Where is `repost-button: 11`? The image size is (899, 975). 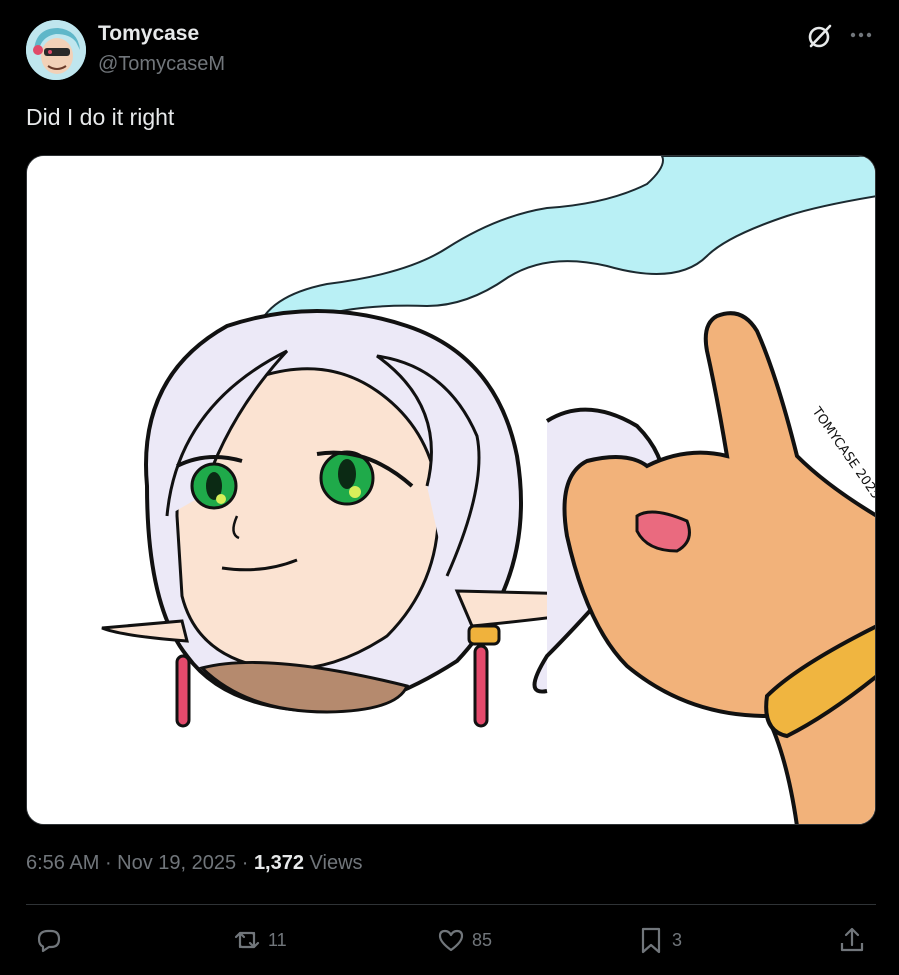
repost-button: 11 is located at coordinates (259, 940).